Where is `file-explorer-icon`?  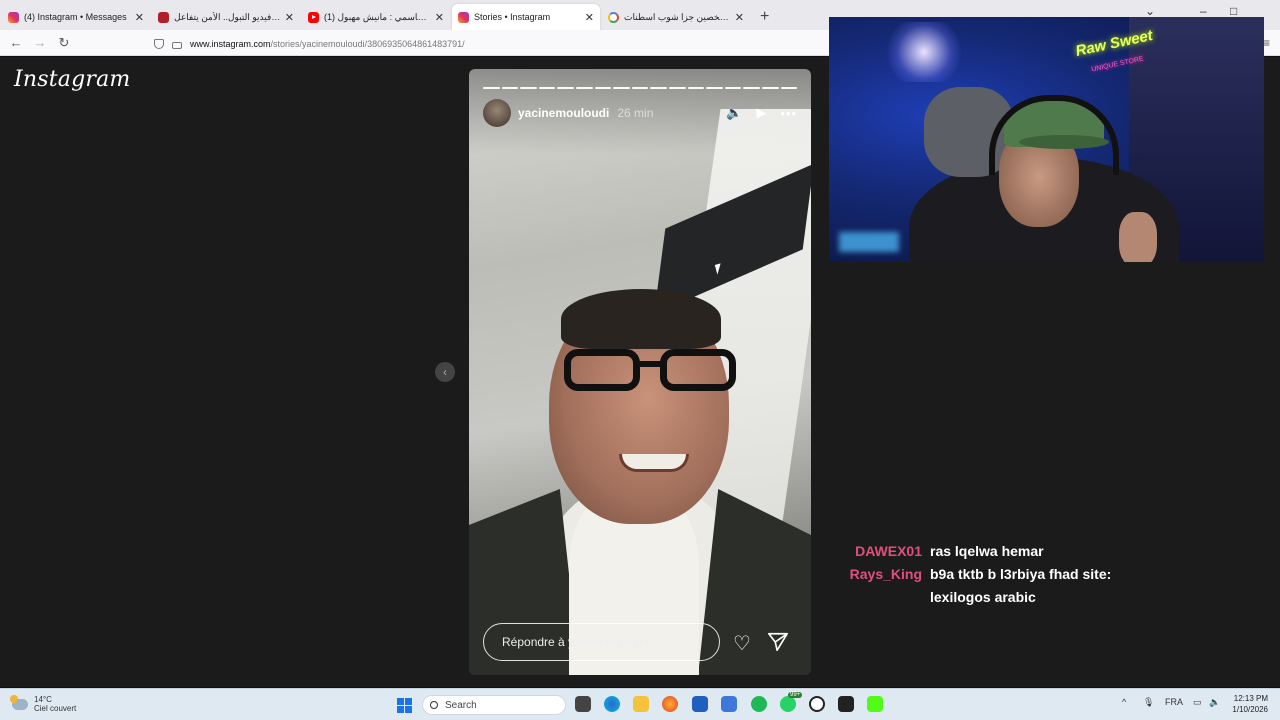 file-explorer-icon is located at coordinates (641, 704).